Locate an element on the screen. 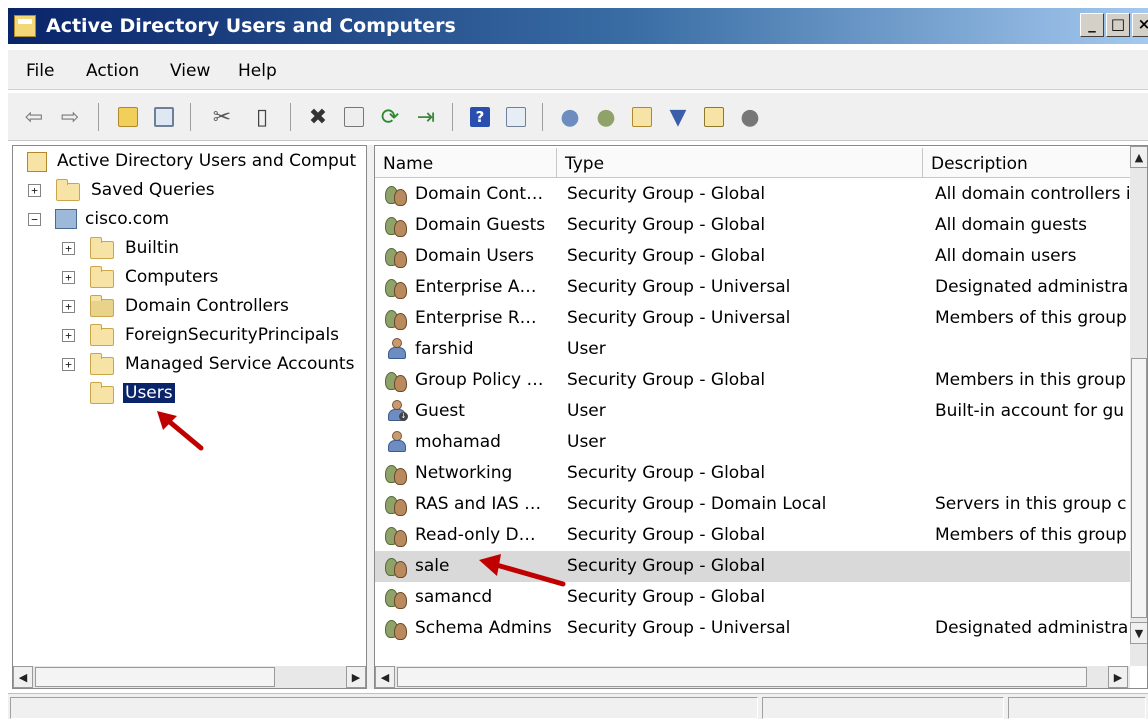 This screenshot has width=1148, height=719. tree-item-domain: − cisco.com is located at coordinates (189, 220).